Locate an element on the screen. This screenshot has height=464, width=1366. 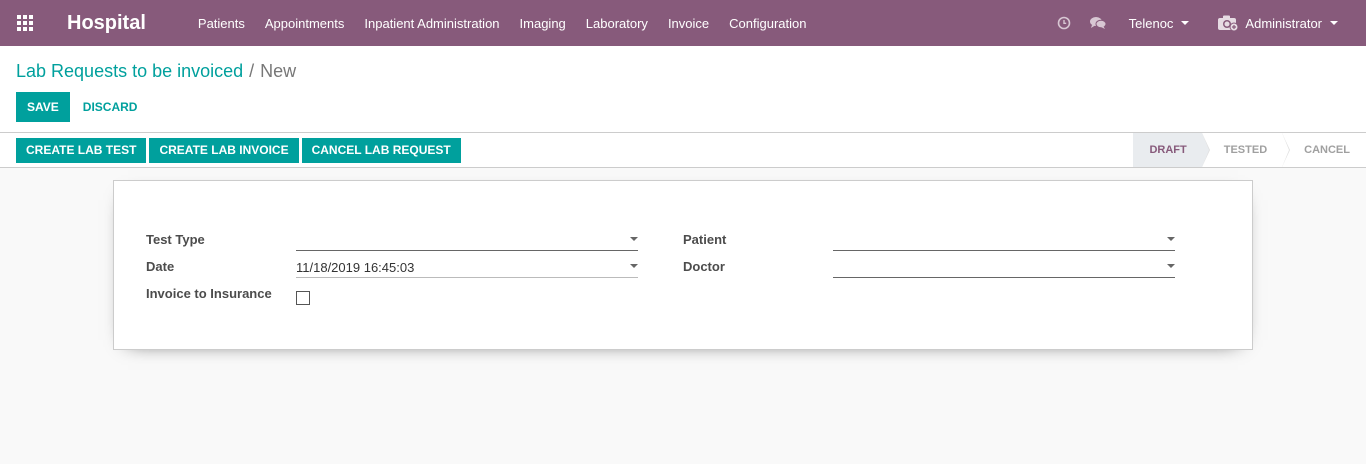
stage-tested: TESTED is located at coordinates (1246, 150).